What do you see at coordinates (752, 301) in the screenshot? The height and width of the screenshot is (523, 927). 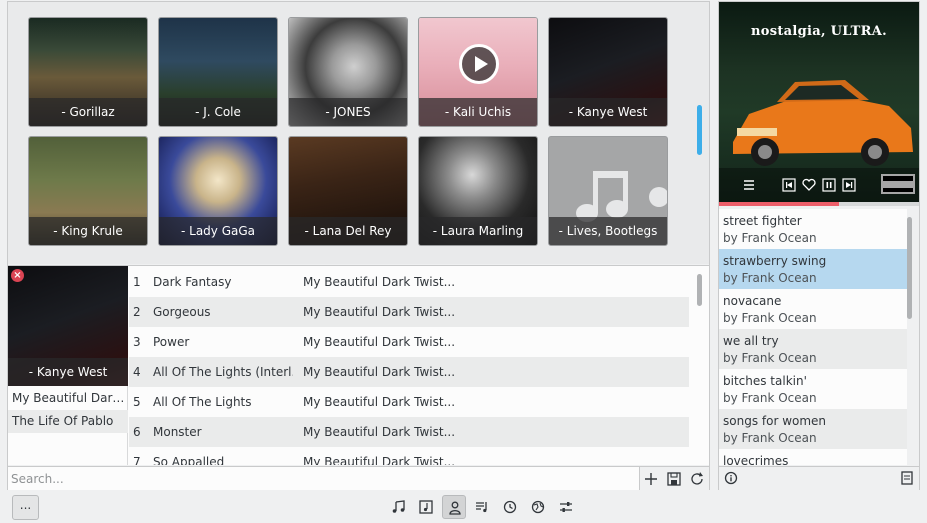 I see `playlist-item-title: novacane` at bounding box center [752, 301].